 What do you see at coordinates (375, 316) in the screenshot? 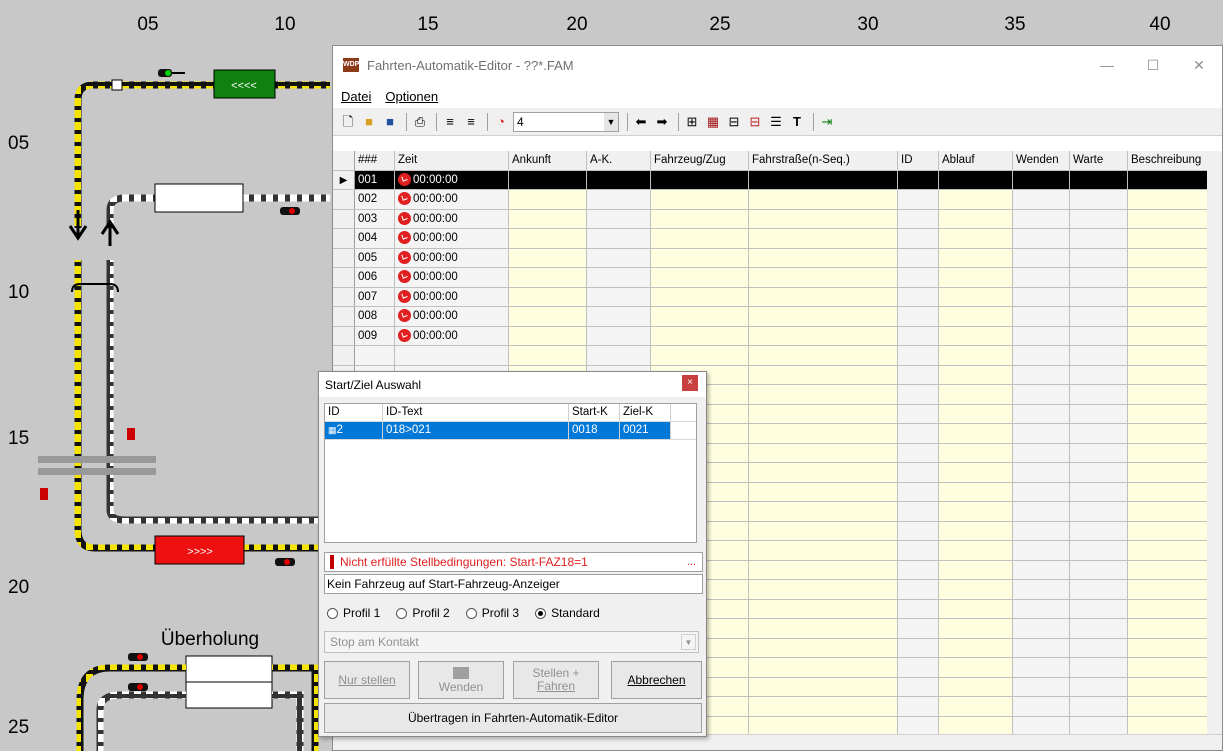
I see `table-cell: 008` at bounding box center [375, 316].